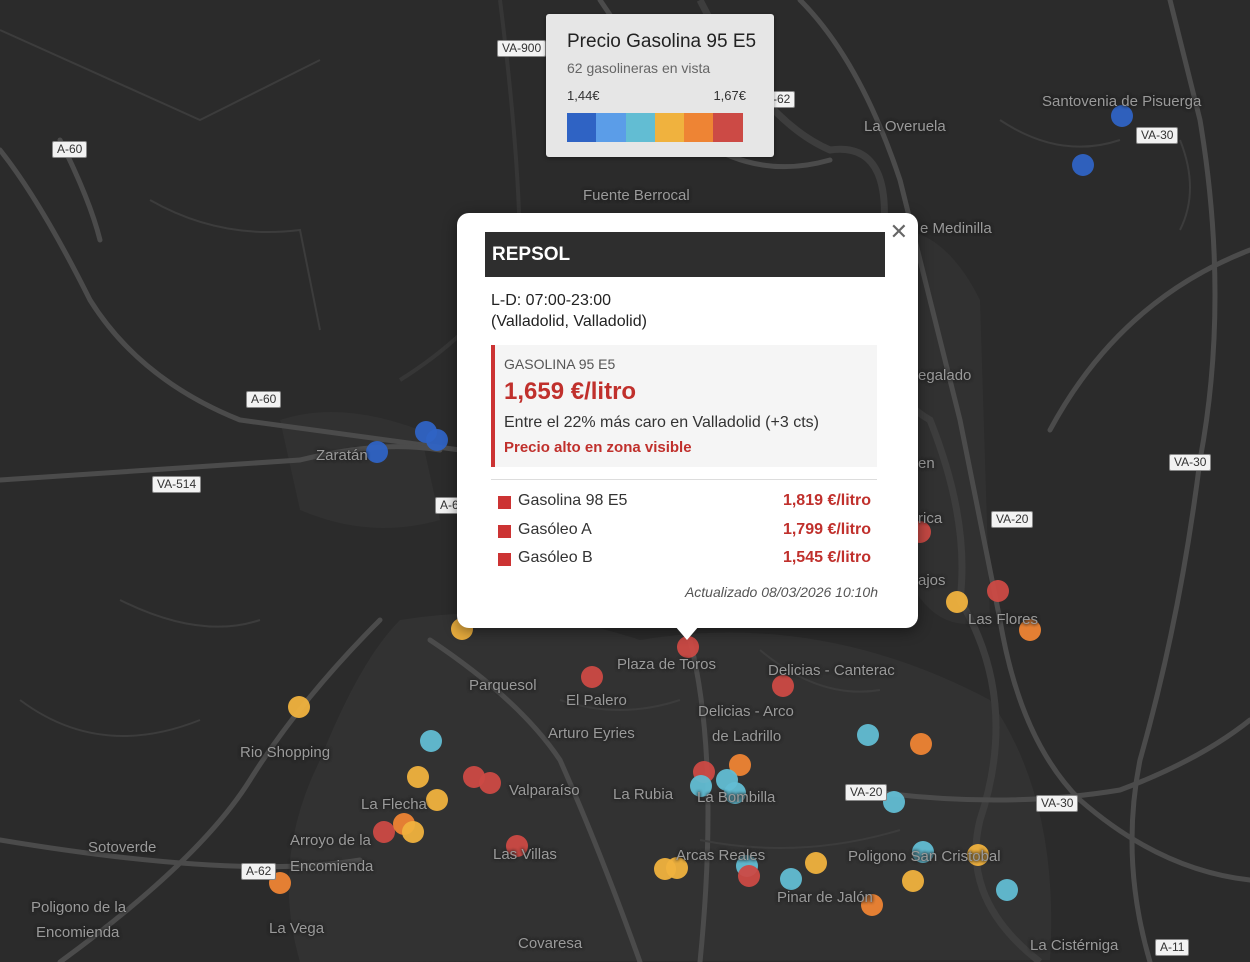 The image size is (1250, 962). What do you see at coordinates (924, 856) in the screenshot?
I see `place-label: Poligono San Cristobal` at bounding box center [924, 856].